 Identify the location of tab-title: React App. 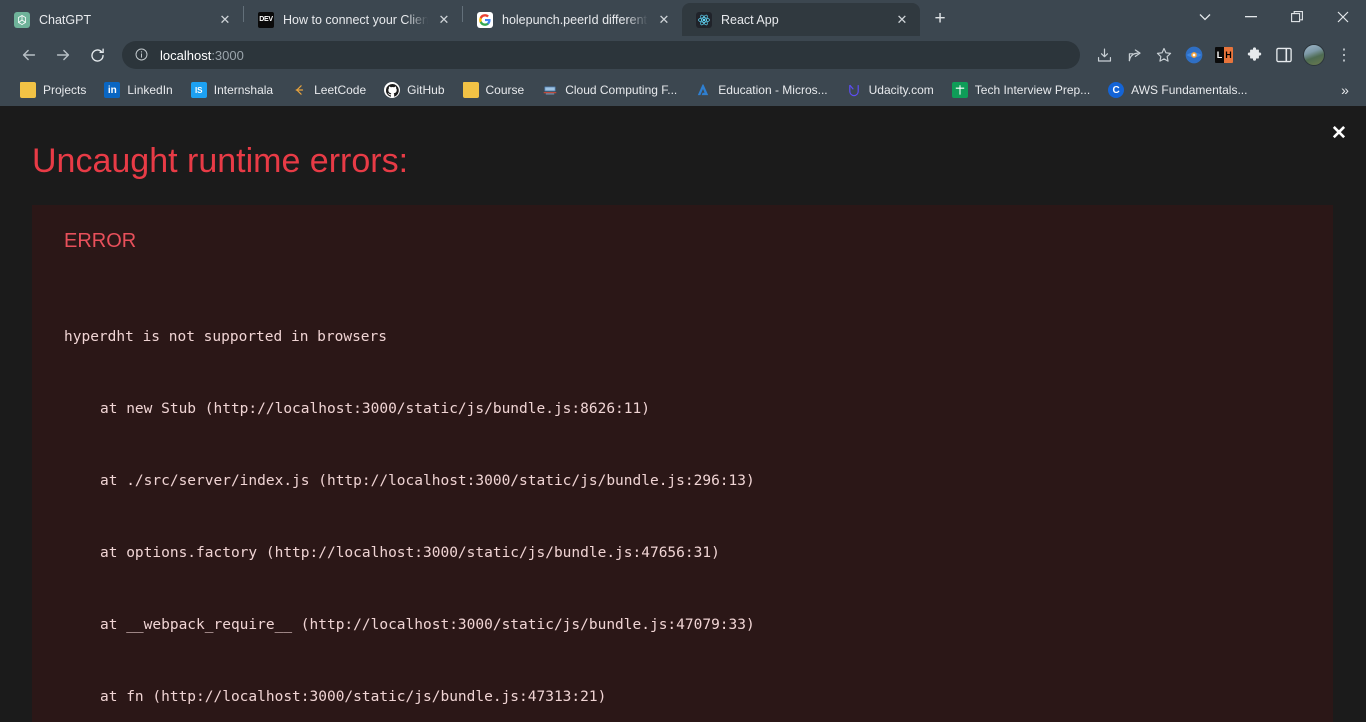
(750, 19).